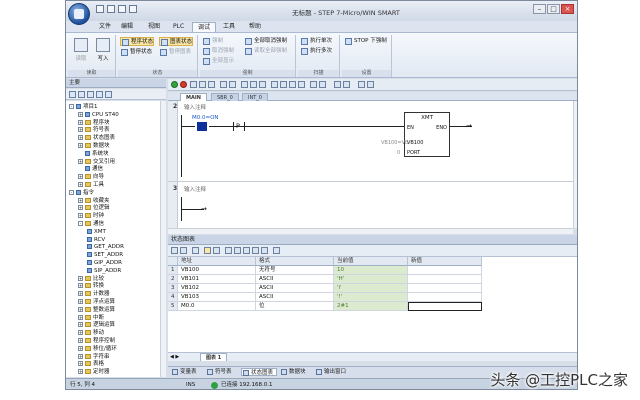 The image size is (640, 400). Describe the element at coordinates (295, 261) in the screenshot. I see `column-header: 格式` at that location.